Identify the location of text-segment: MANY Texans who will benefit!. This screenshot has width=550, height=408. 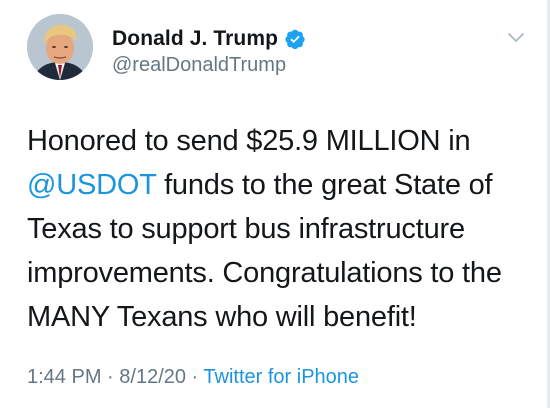
(222, 317).